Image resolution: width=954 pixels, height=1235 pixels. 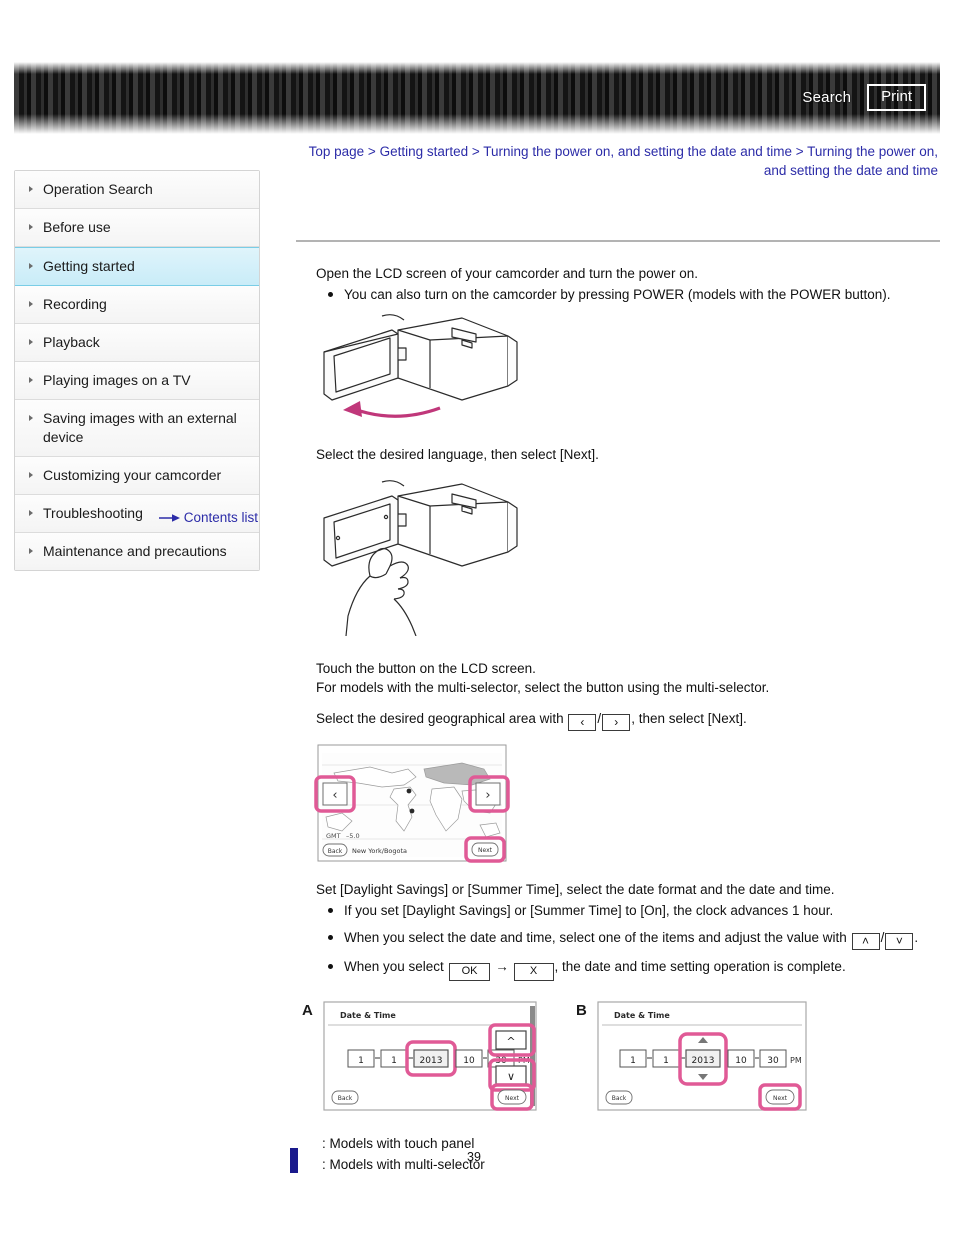 What do you see at coordinates (474, 1157) in the screenshot?
I see `page-number: 39` at bounding box center [474, 1157].